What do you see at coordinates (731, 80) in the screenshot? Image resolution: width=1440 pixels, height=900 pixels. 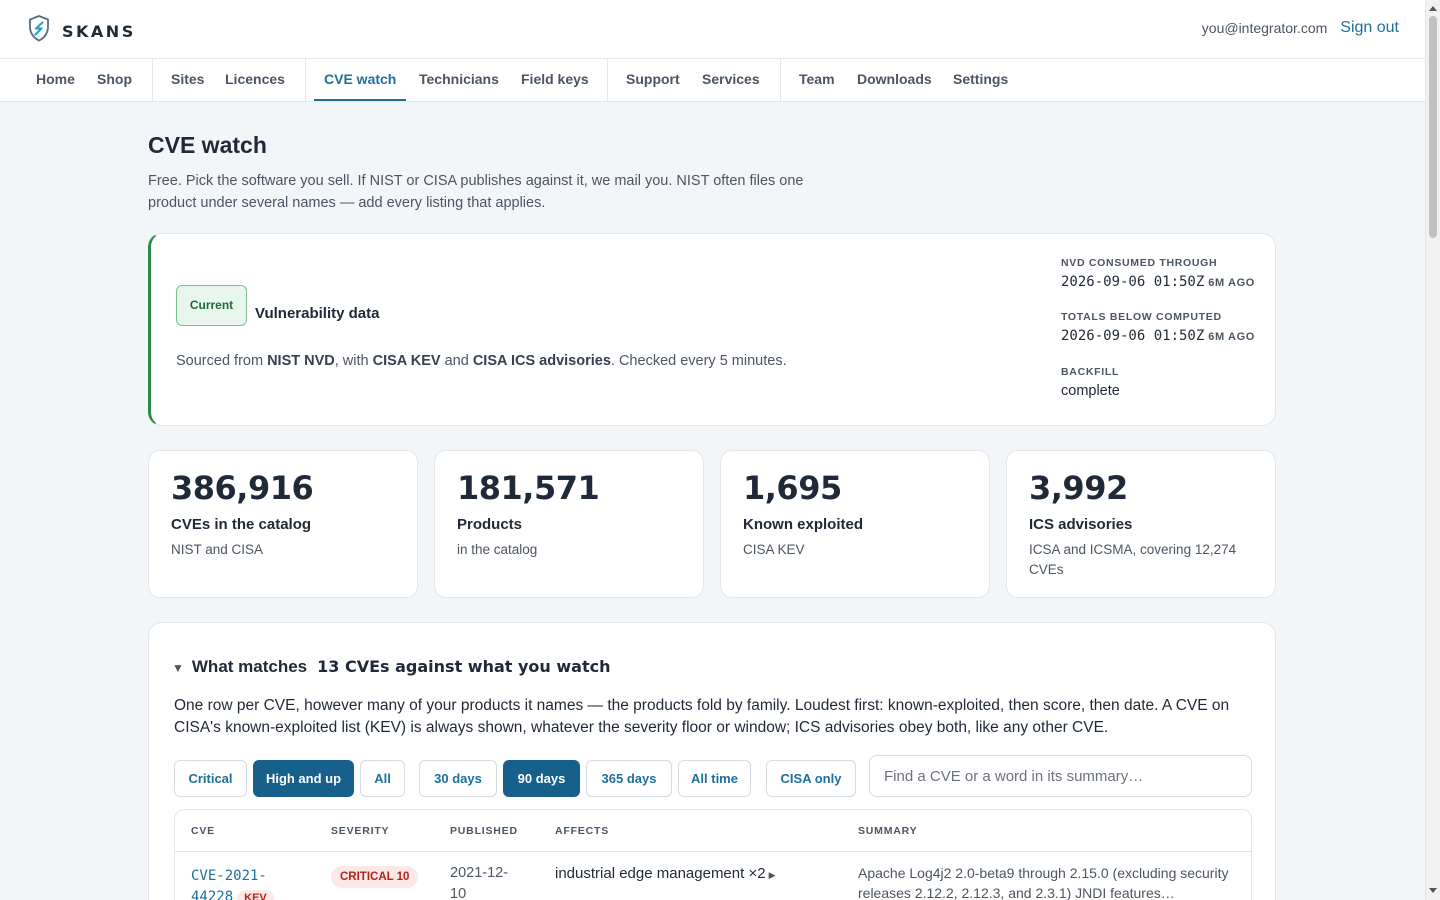 I see `nav-services: Services` at bounding box center [731, 80].